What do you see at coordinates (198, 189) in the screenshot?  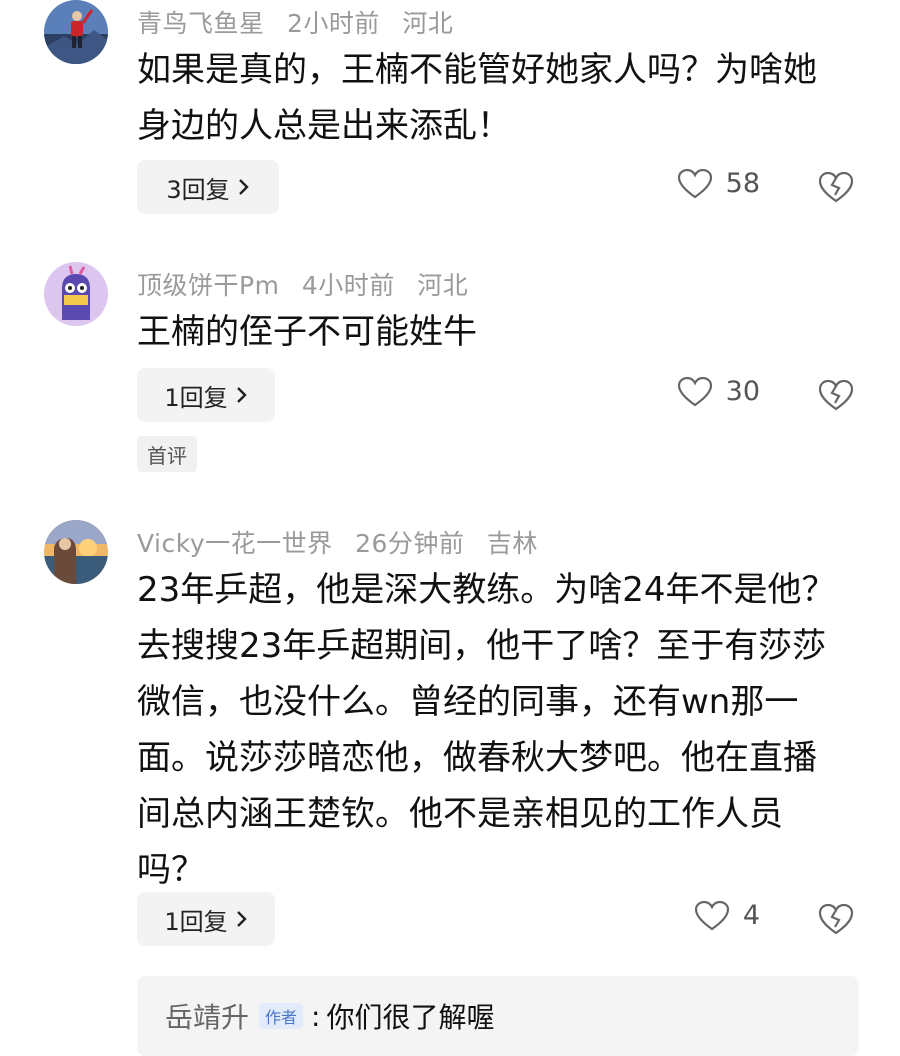 I see `reply-count-label: 3回复` at bounding box center [198, 189].